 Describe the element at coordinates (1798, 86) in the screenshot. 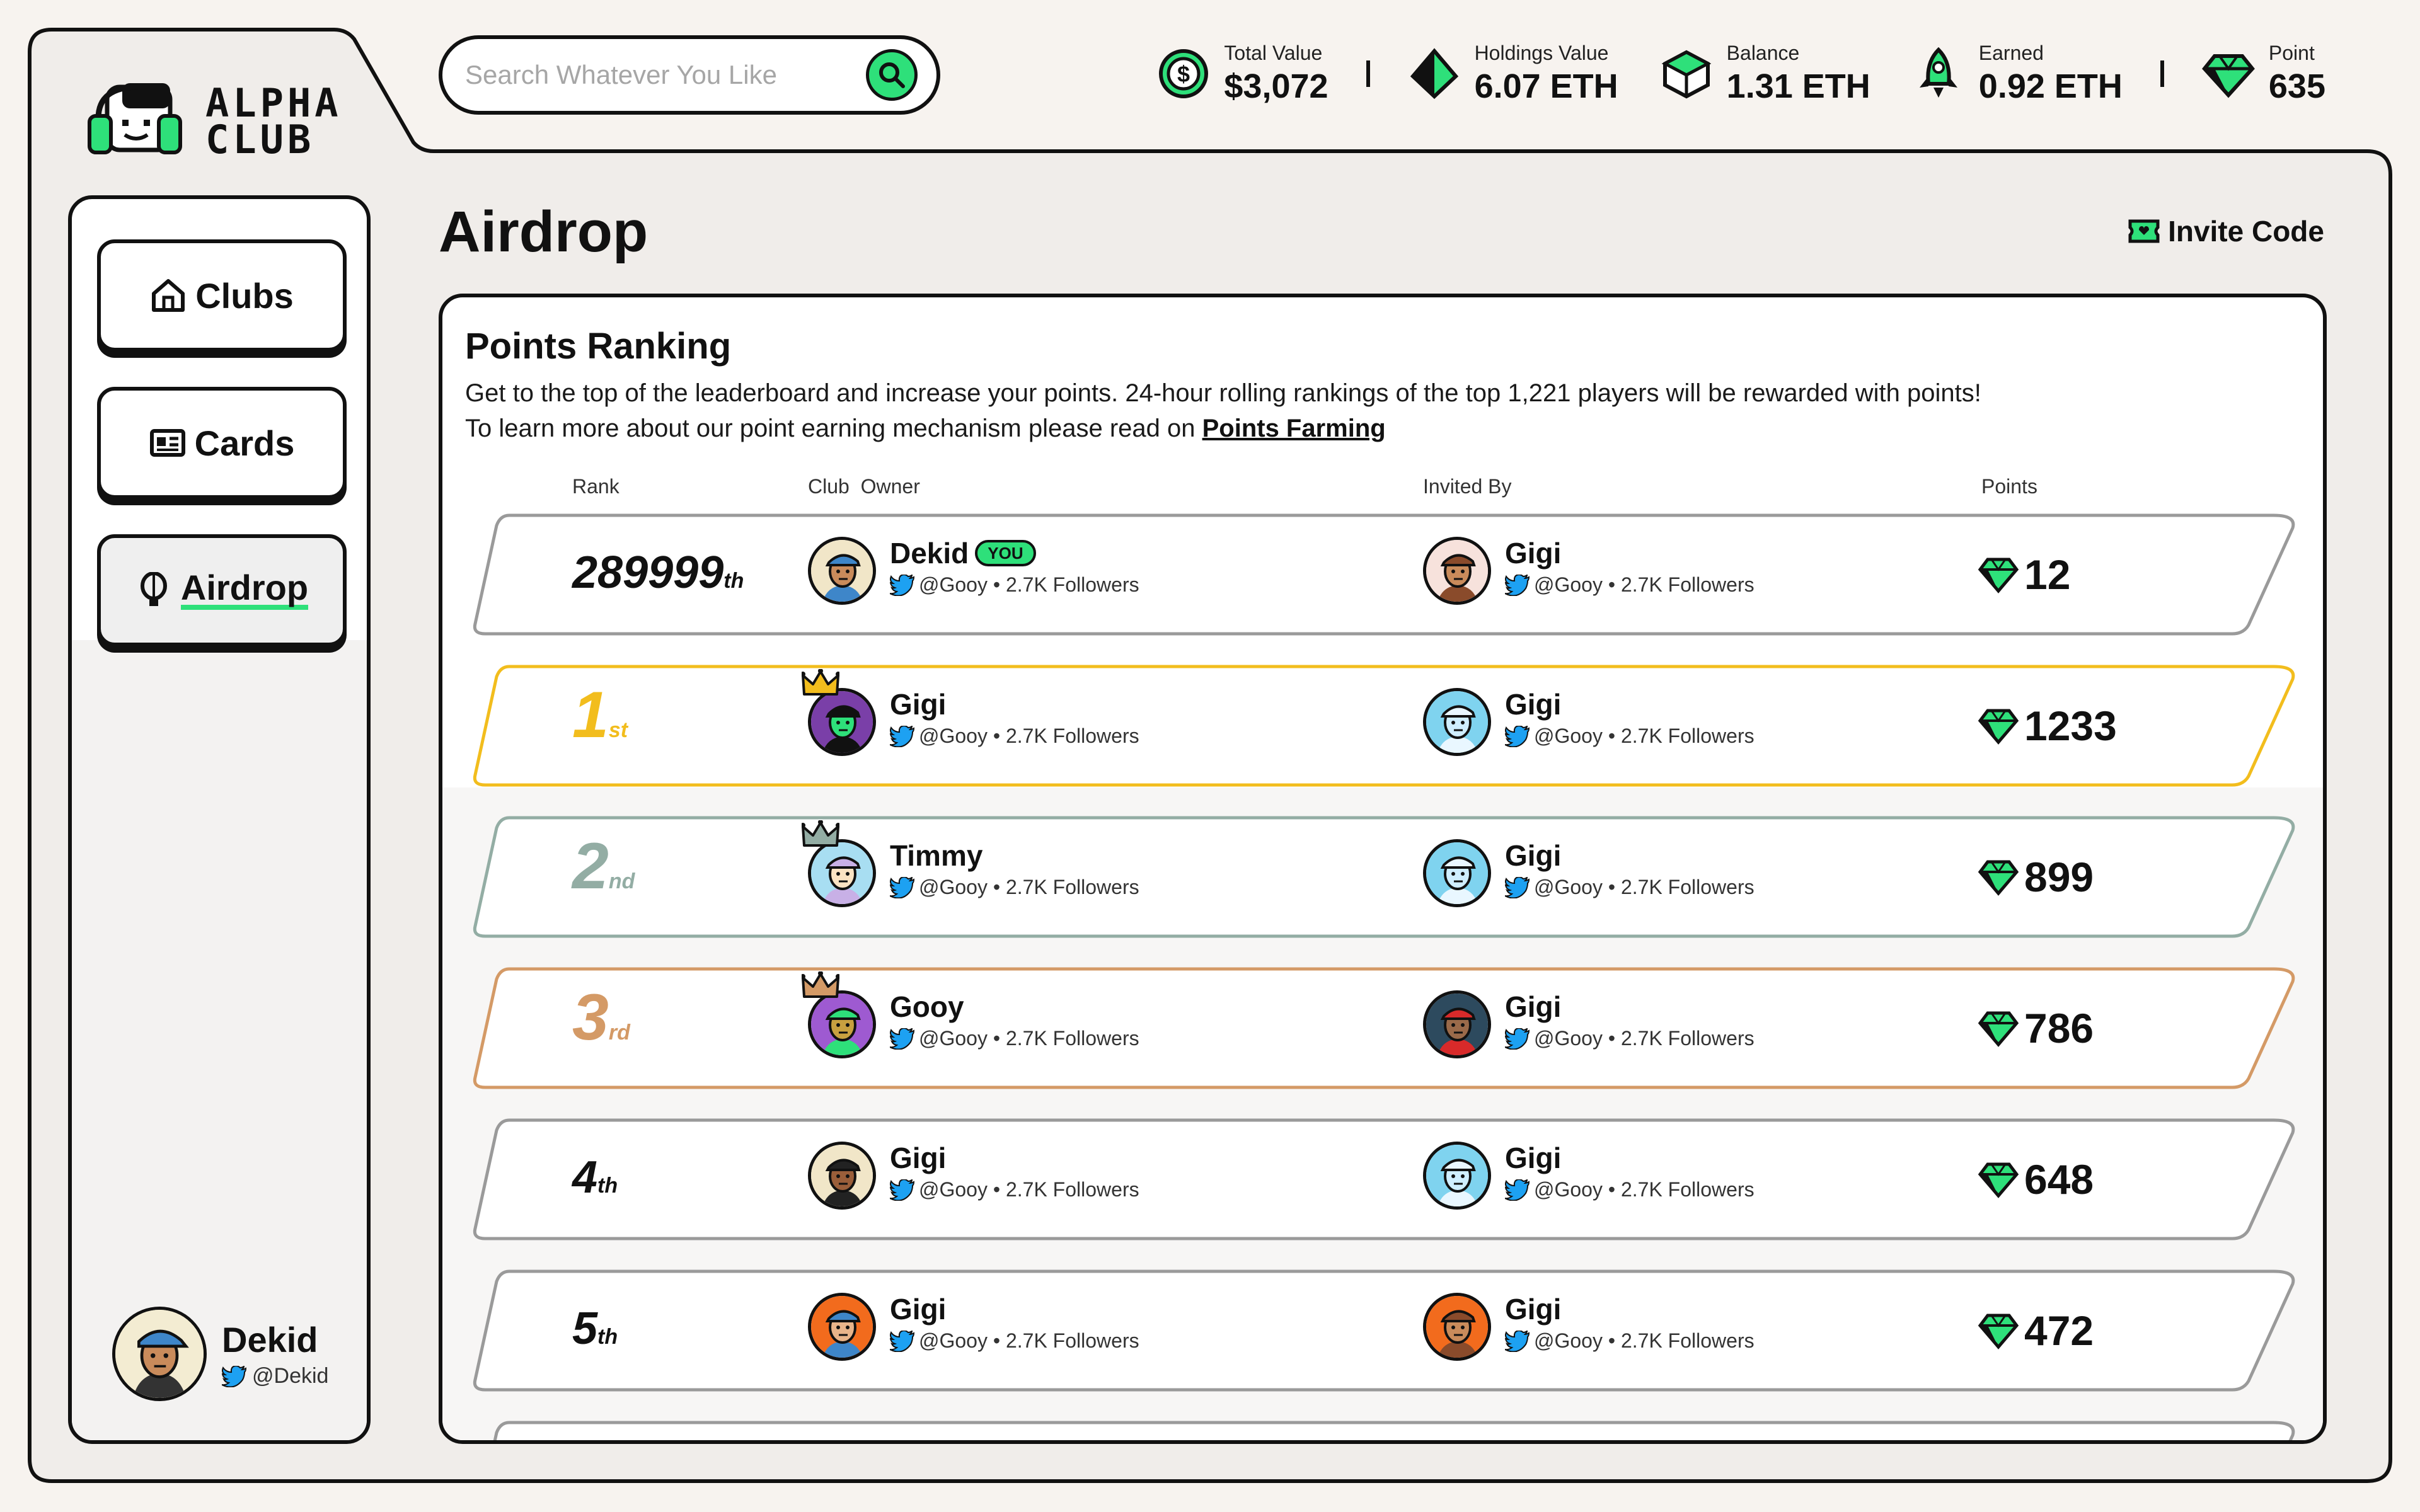

I see `stat-value: 1.31 ETH` at that location.